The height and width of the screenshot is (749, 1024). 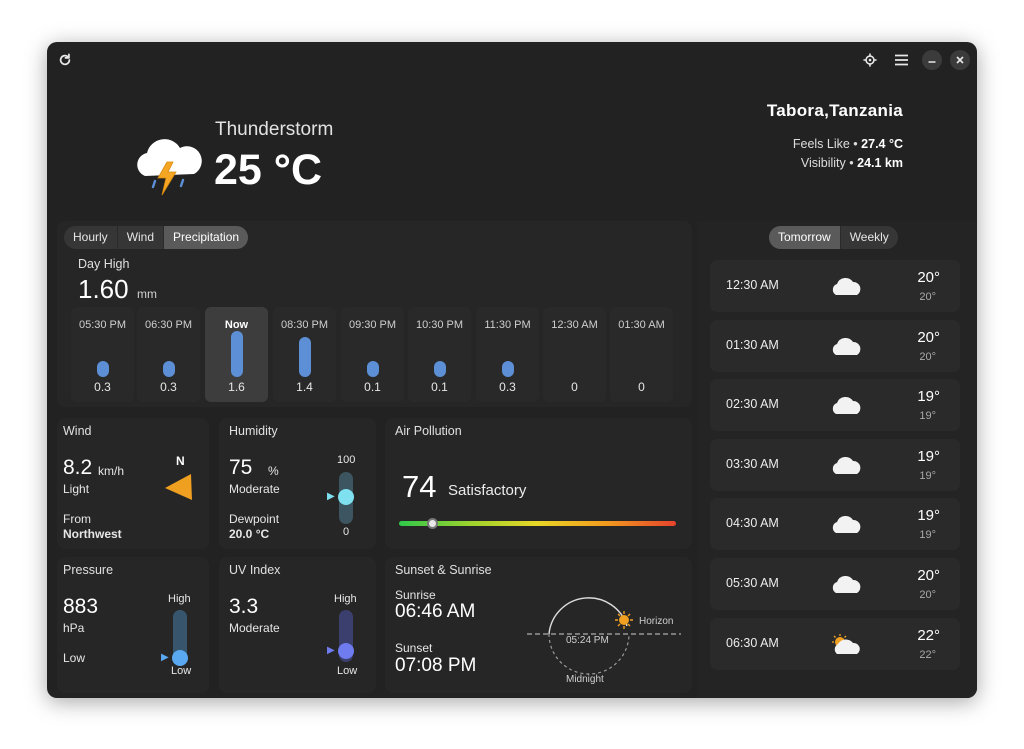 What do you see at coordinates (180, 461) in the screenshot?
I see `compass-north-label: N` at bounding box center [180, 461].